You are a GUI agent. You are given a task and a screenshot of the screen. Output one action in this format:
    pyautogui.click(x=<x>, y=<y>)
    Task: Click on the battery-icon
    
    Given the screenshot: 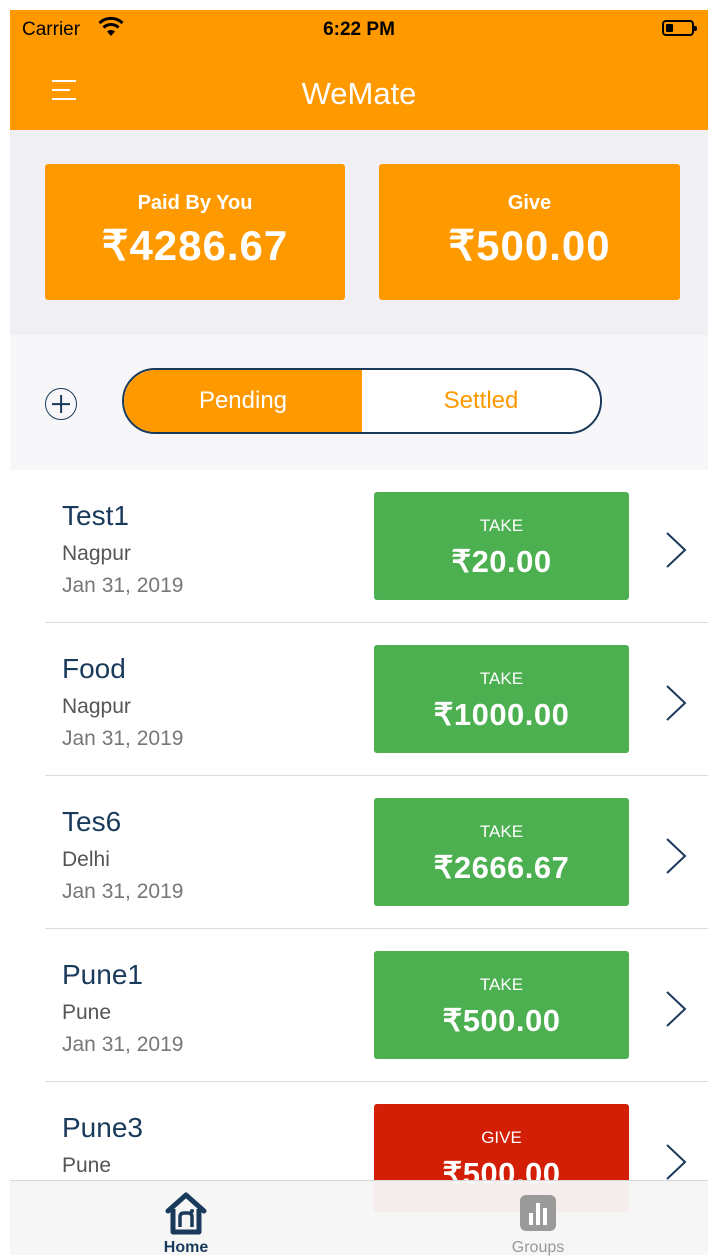 What is the action you would take?
    pyautogui.click(x=679, y=28)
    